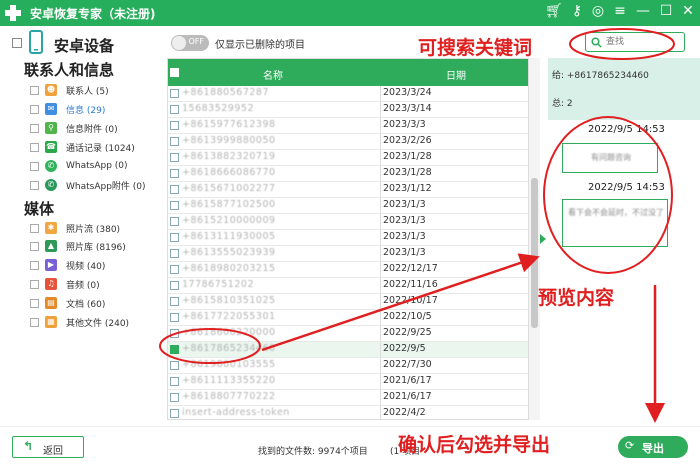 Image resolution: width=700 pixels, height=467 pixels. I want to click on scrollbar-thumb, so click(534, 253).